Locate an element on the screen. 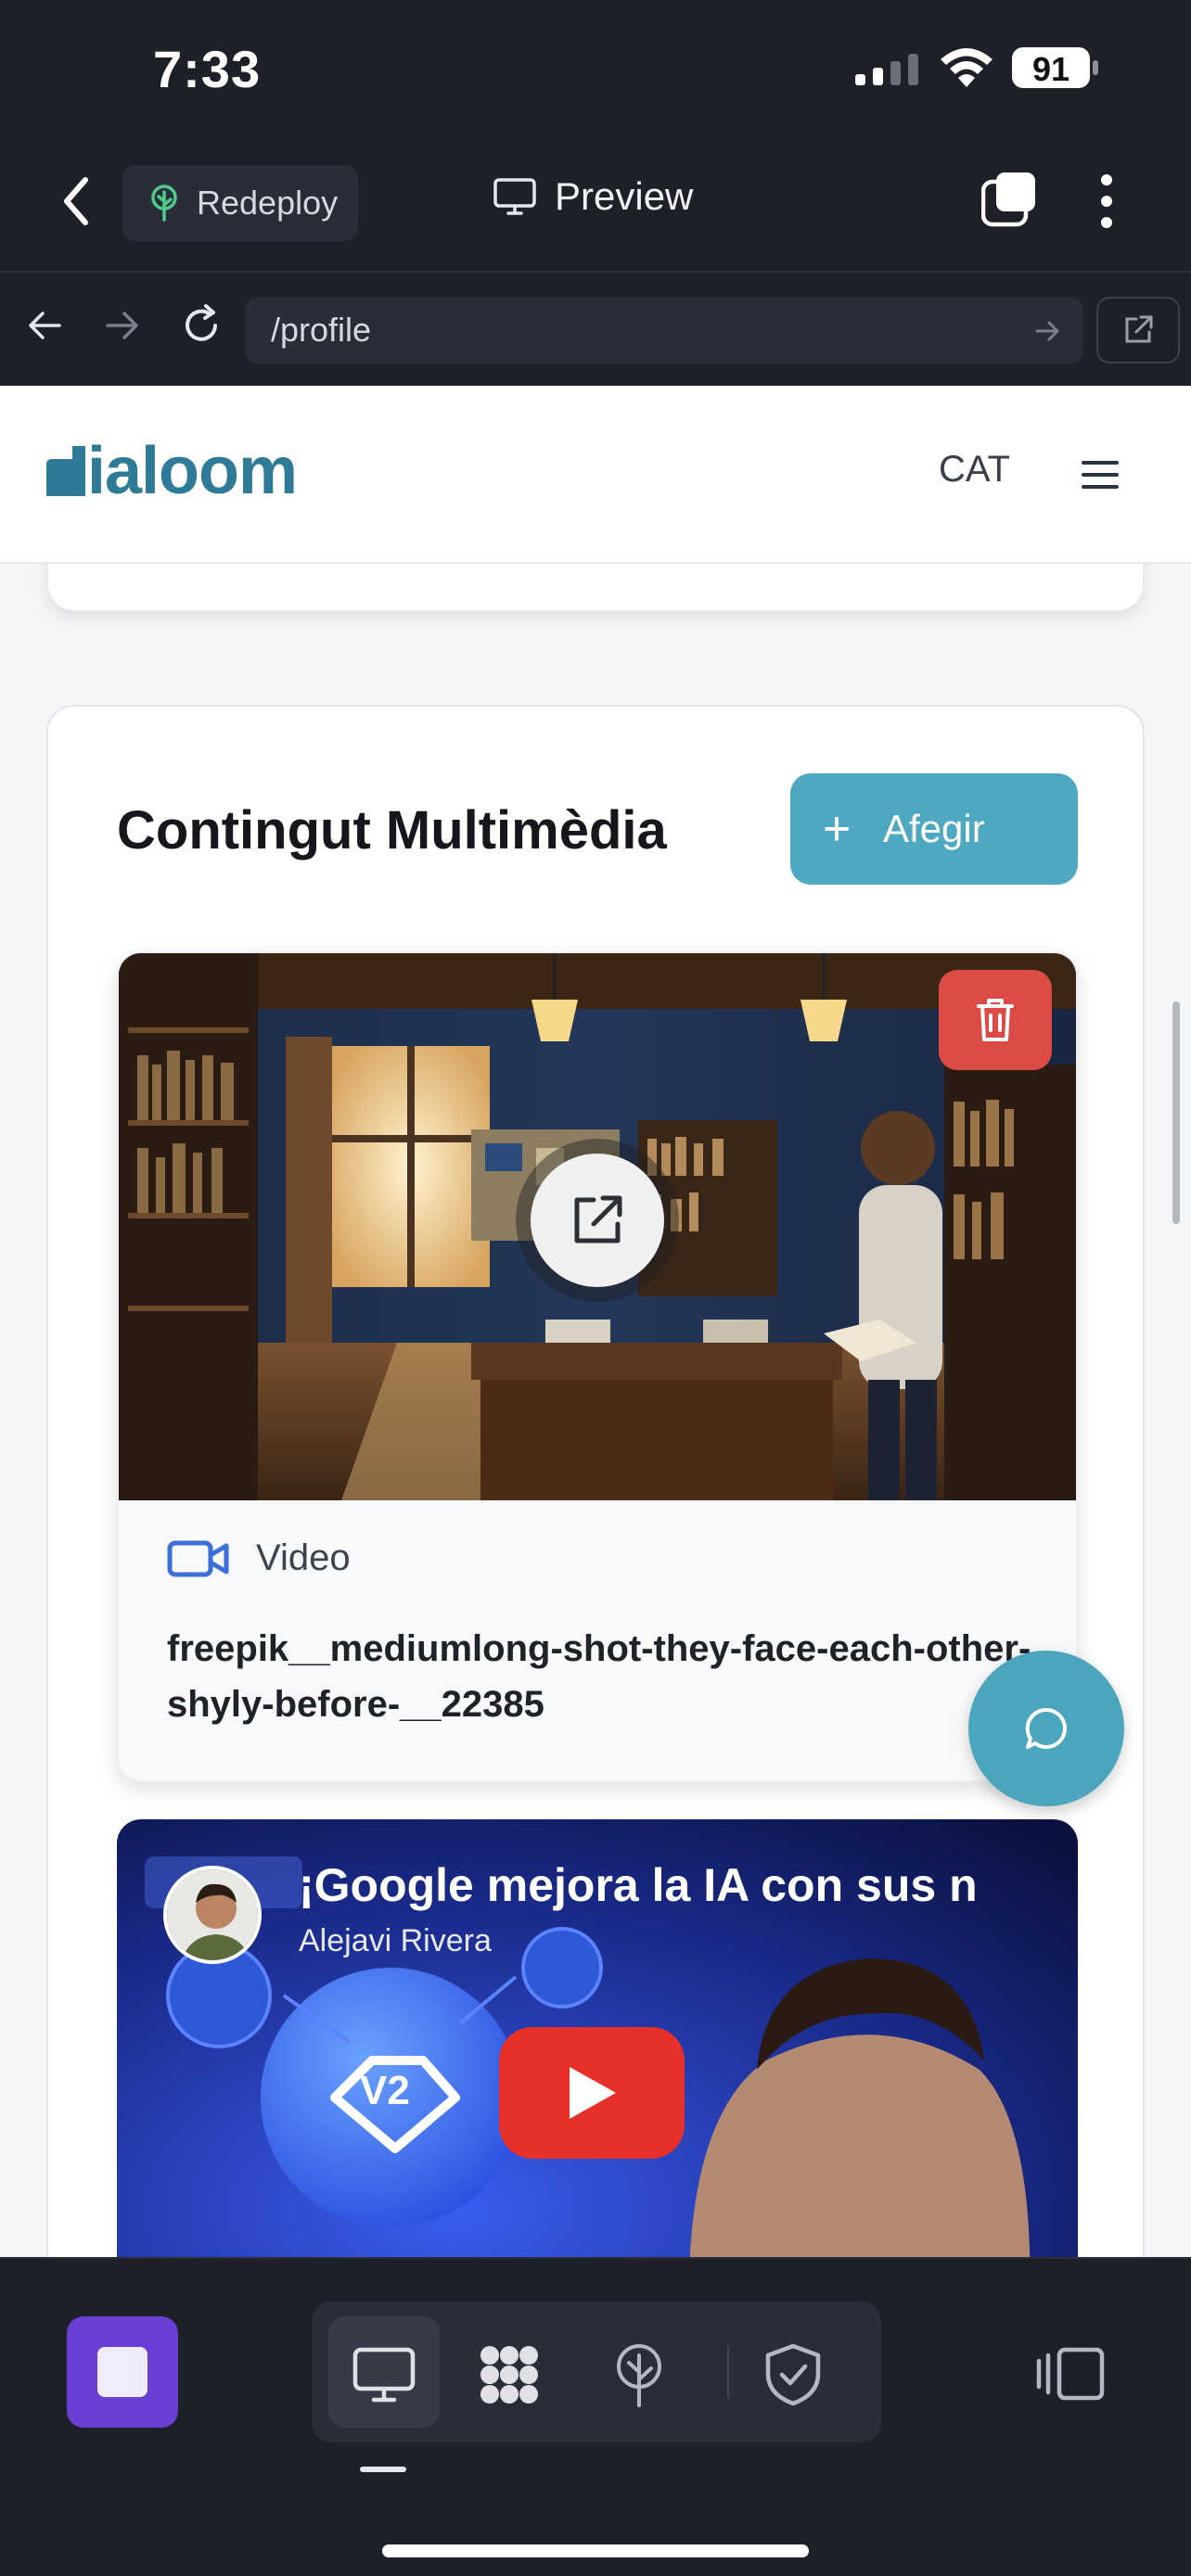 The image size is (1191, 2576). toolbar-divider is located at coordinates (595, 272).